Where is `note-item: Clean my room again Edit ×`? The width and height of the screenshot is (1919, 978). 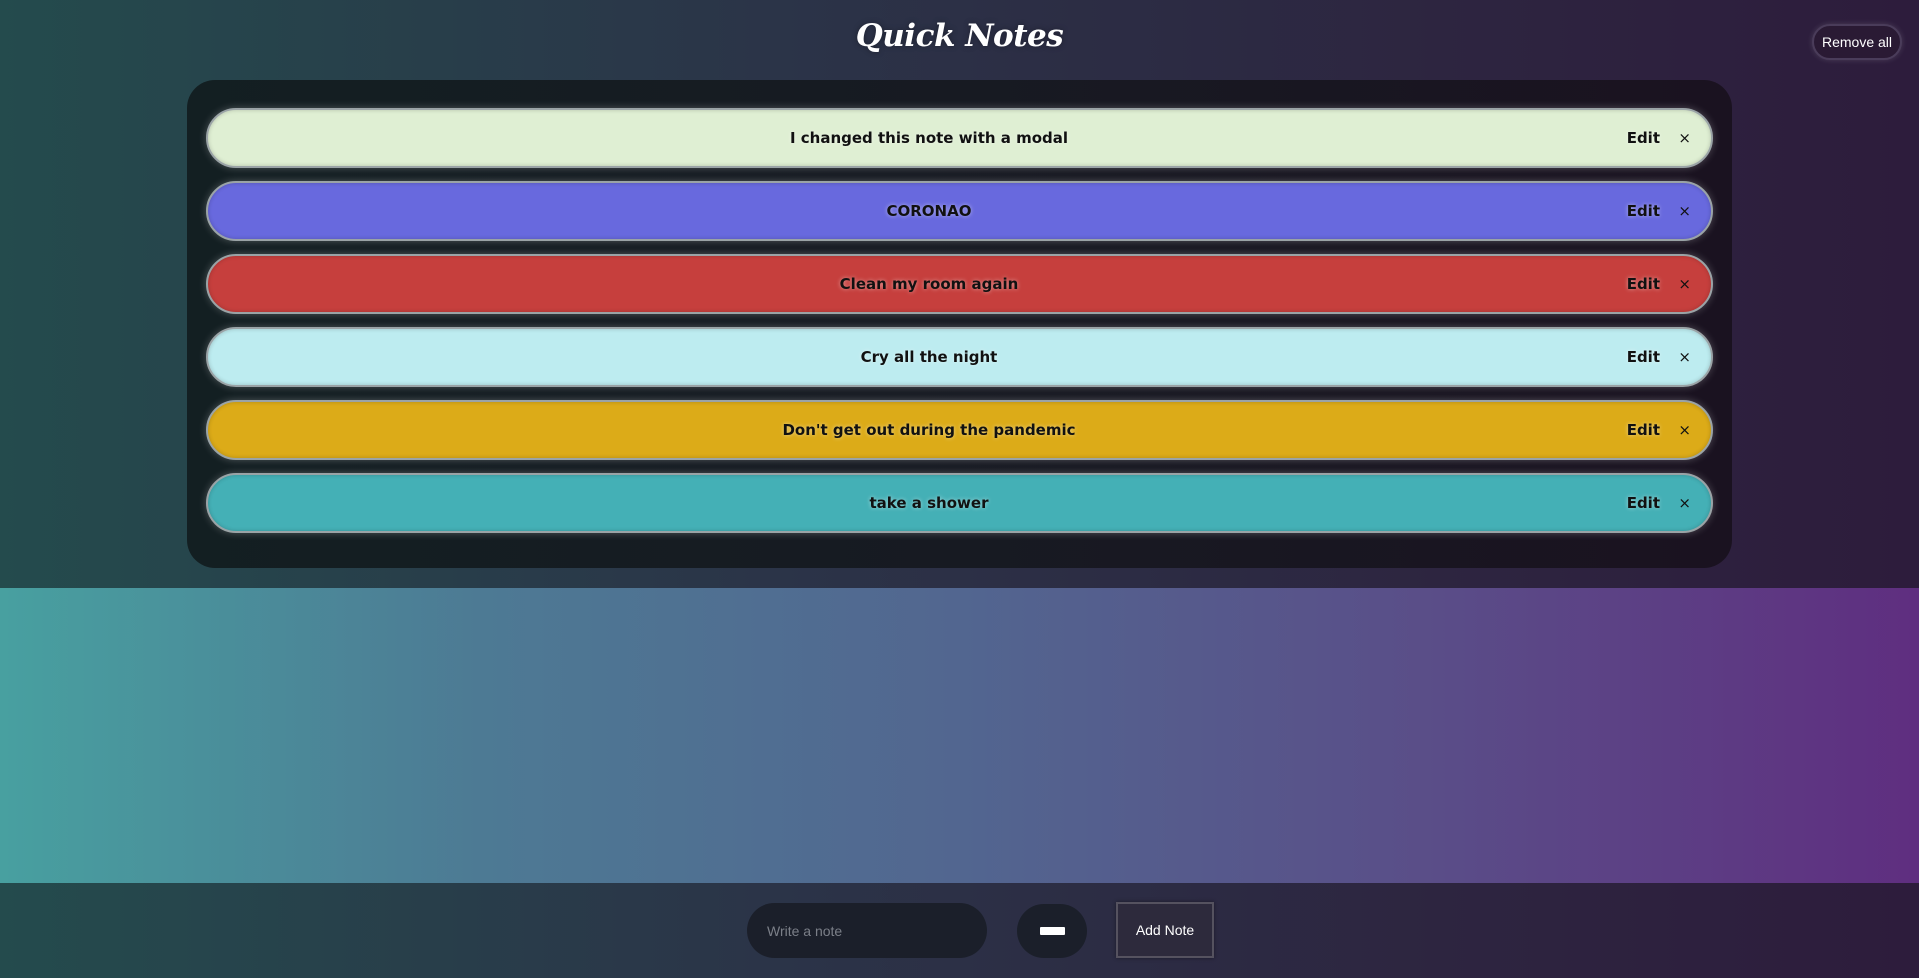 note-item: Clean my room again Edit × is located at coordinates (959, 284).